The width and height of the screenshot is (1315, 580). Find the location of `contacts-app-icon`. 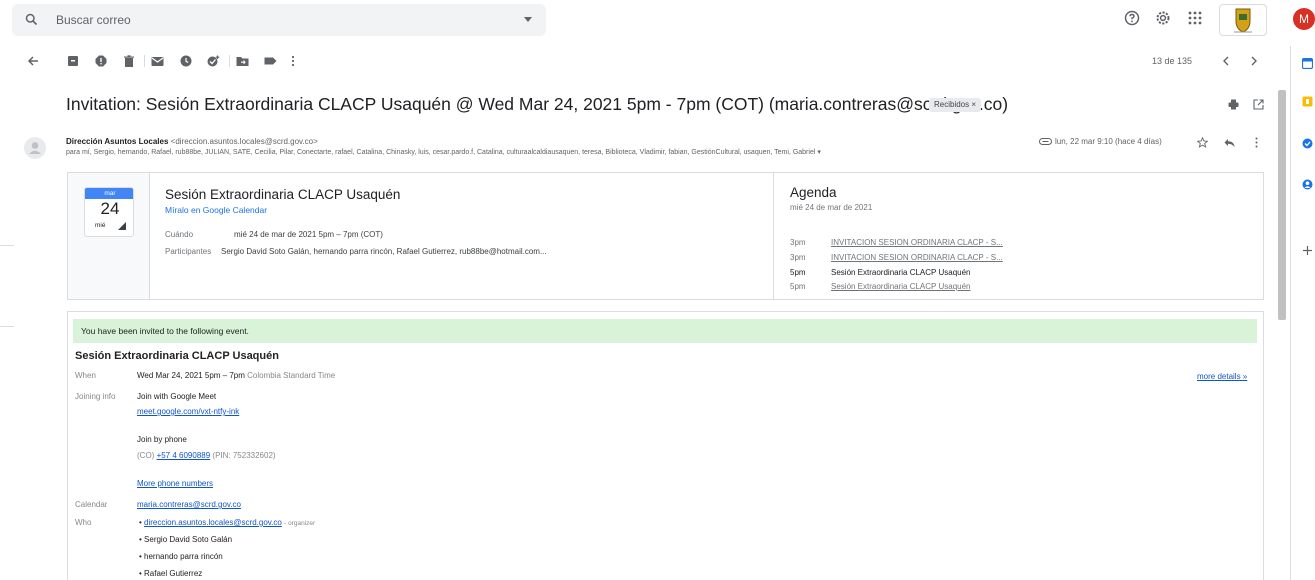

contacts-app-icon is located at coordinates (1307, 184).